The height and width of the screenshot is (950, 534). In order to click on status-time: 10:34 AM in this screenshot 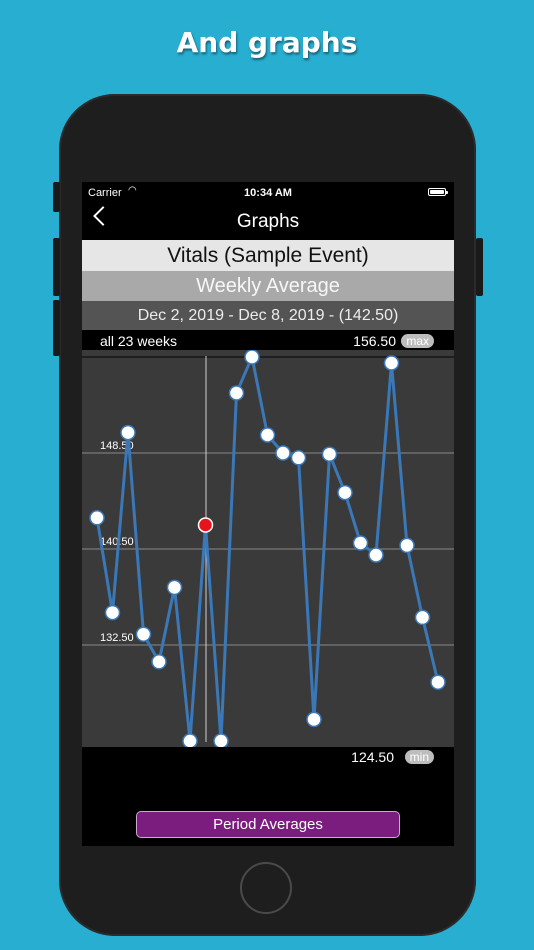, I will do `click(268, 193)`.